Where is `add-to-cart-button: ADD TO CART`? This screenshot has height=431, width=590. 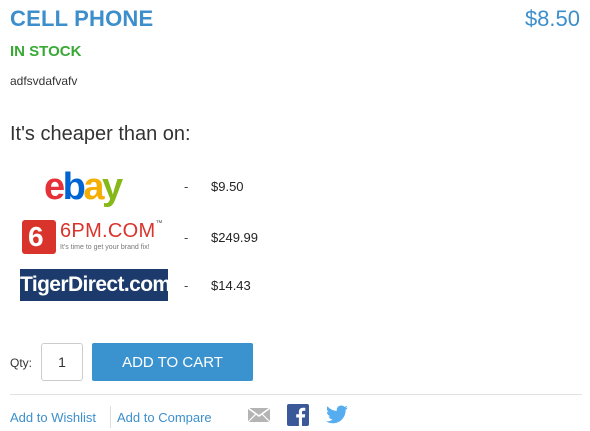 add-to-cart-button: ADD TO CART is located at coordinates (172, 362).